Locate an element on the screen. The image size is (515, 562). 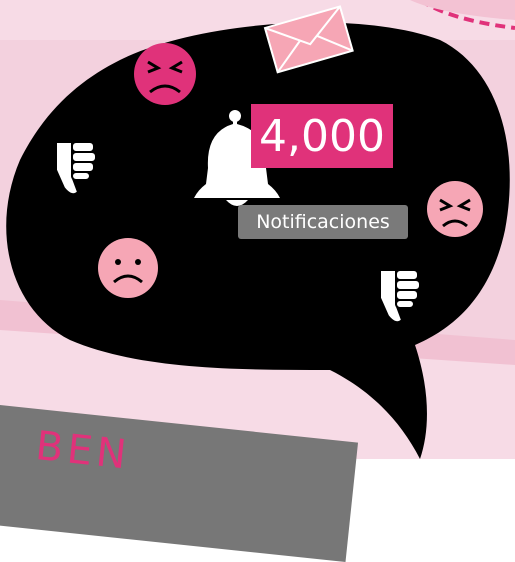
notification-label: Notificaciones is located at coordinates (323, 222).